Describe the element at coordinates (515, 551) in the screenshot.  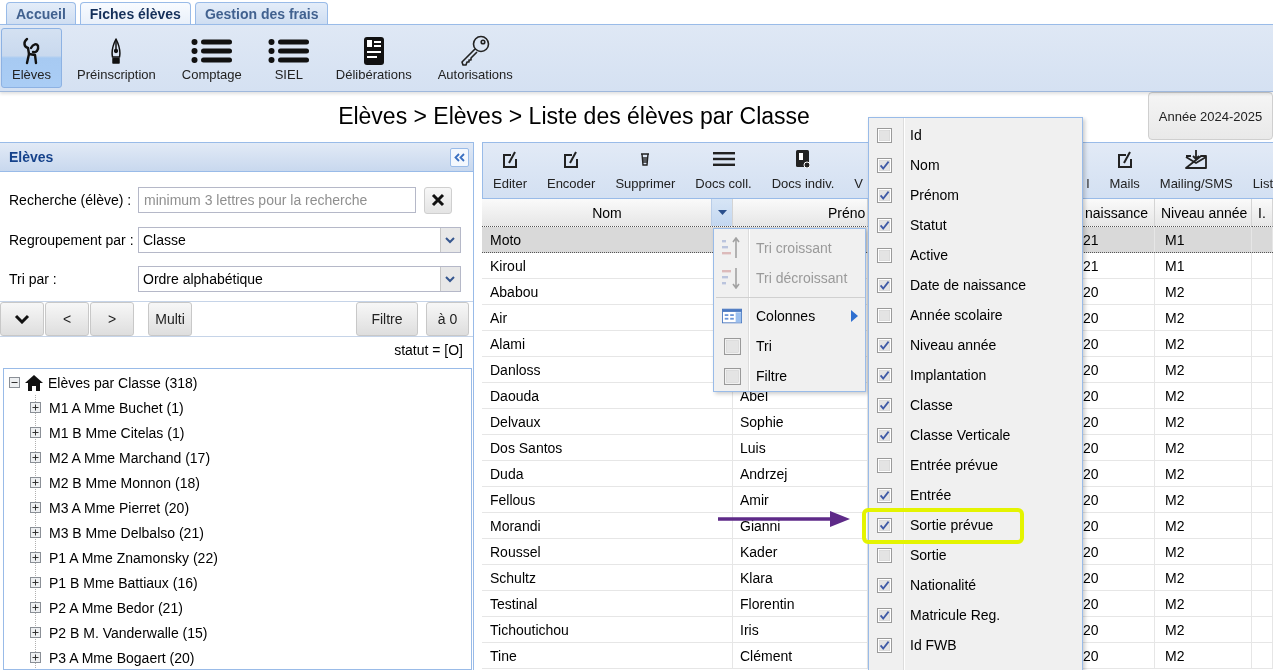
I see `table-cell: Roussel` at that location.